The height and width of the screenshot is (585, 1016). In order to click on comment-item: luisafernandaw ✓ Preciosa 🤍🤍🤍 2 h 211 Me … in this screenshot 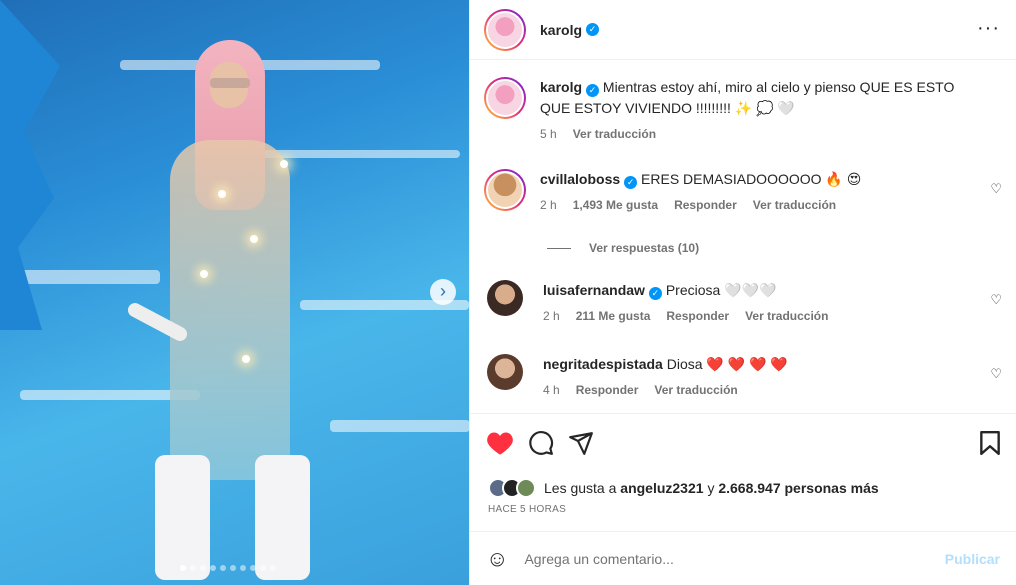, I will do `click(743, 303)`.